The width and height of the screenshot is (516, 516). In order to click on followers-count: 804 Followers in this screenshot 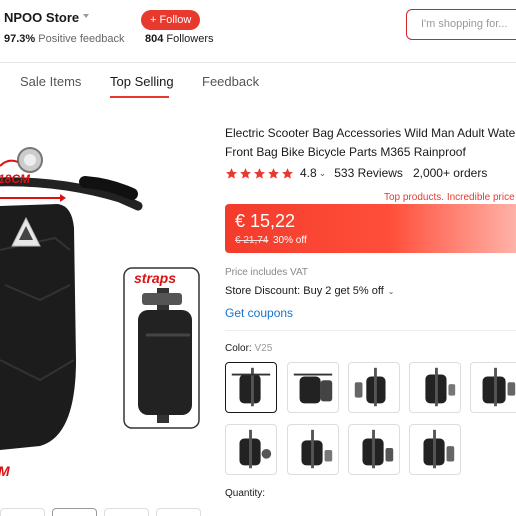, I will do `click(179, 39)`.